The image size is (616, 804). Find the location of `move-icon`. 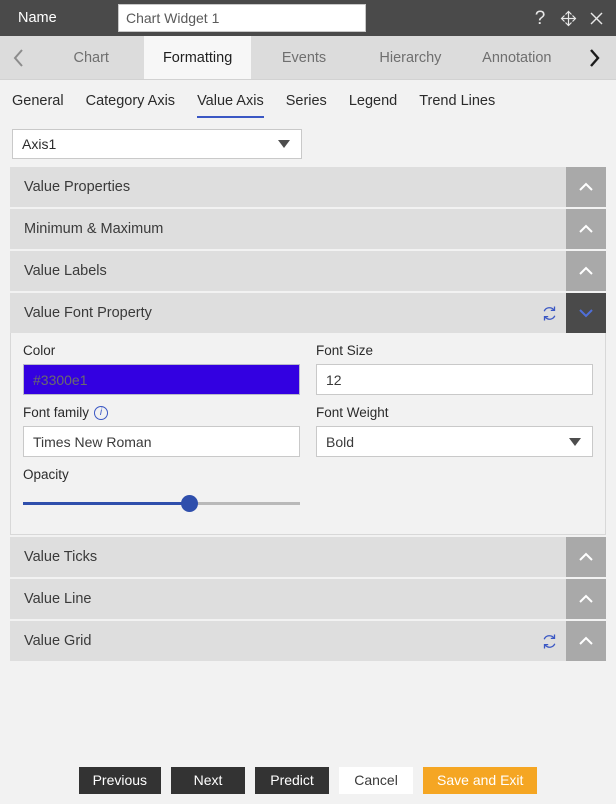

move-icon is located at coordinates (568, 18).